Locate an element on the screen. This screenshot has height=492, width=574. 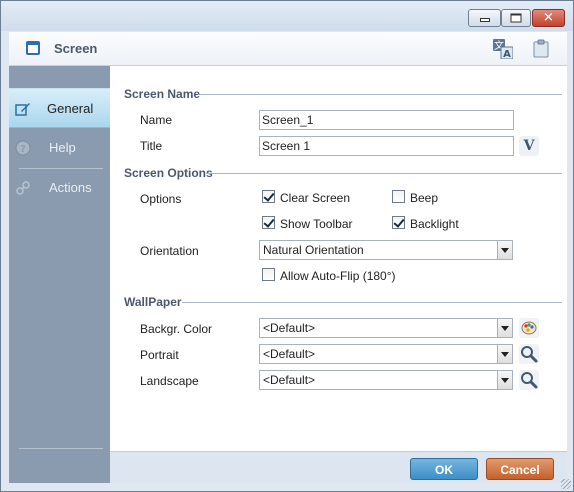
close-button: ✕ is located at coordinates (548, 18).